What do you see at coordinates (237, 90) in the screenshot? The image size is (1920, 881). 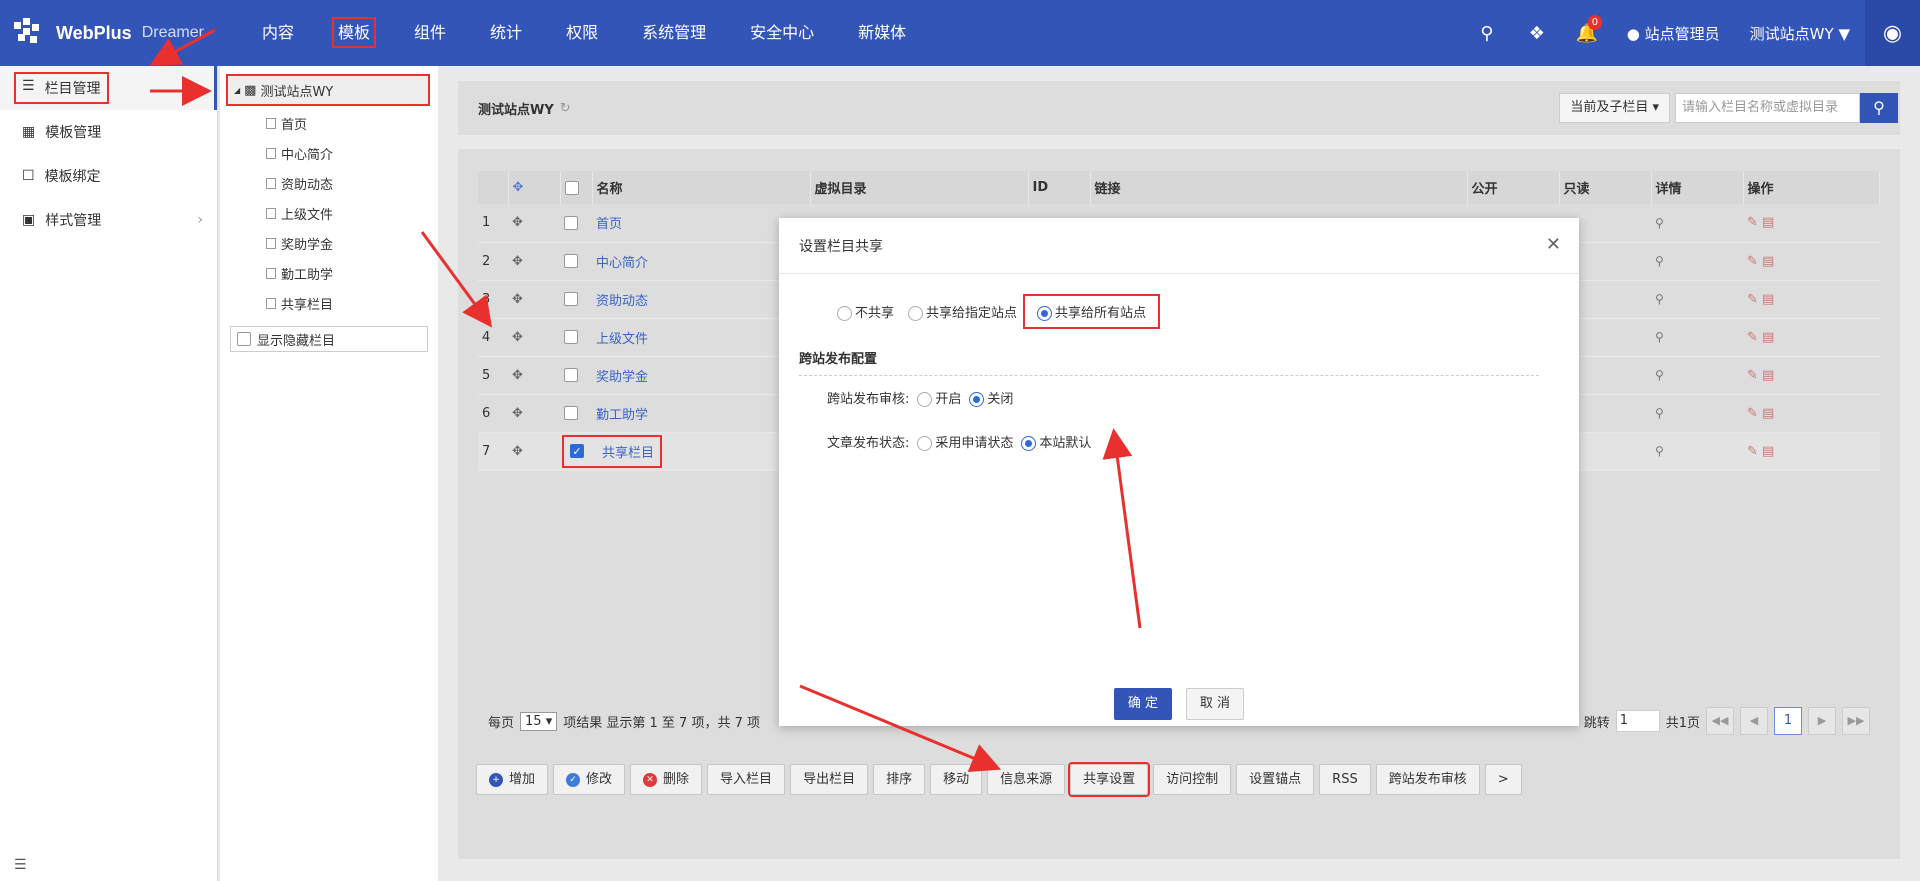 I see `expand-icon: ◢` at bounding box center [237, 90].